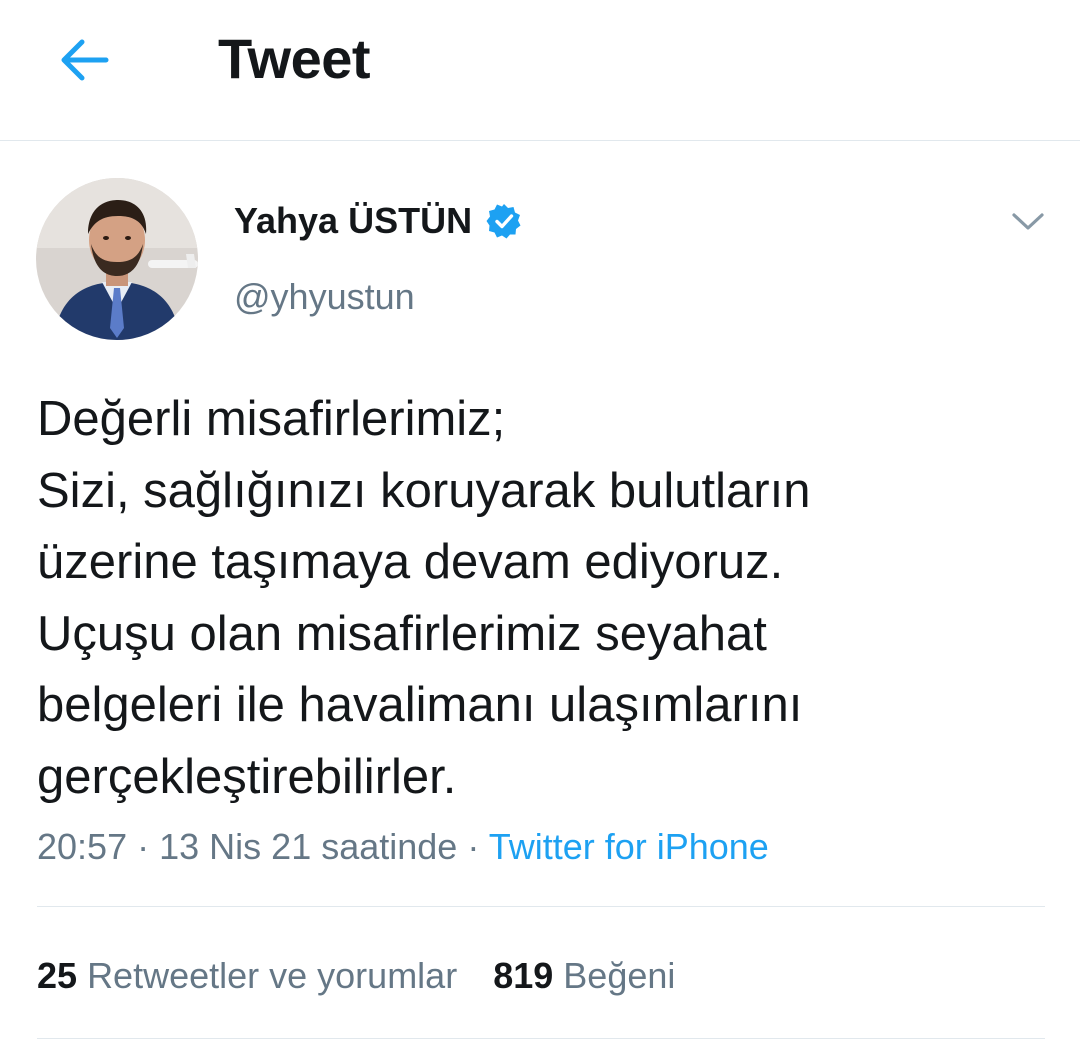  Describe the element at coordinates (82, 846) in the screenshot. I see `tweet-time: 20:57` at that location.